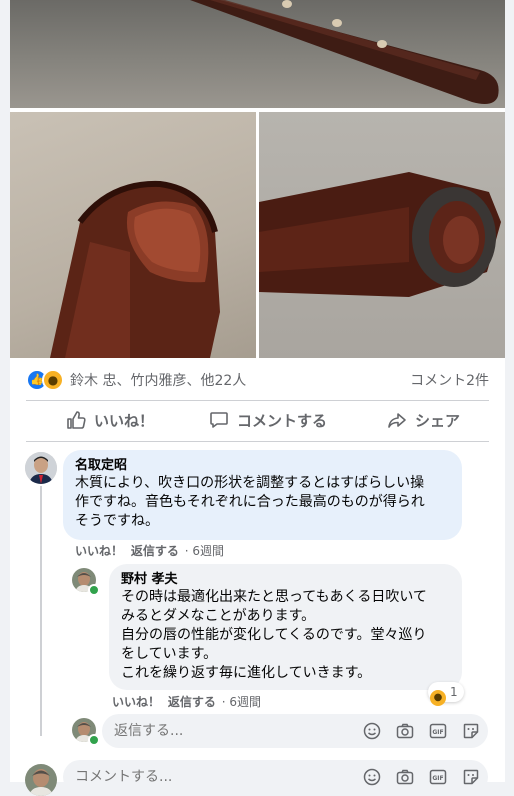 The image size is (514, 796). Describe the element at coordinates (219, 420) in the screenshot. I see `comment-icon` at that location.